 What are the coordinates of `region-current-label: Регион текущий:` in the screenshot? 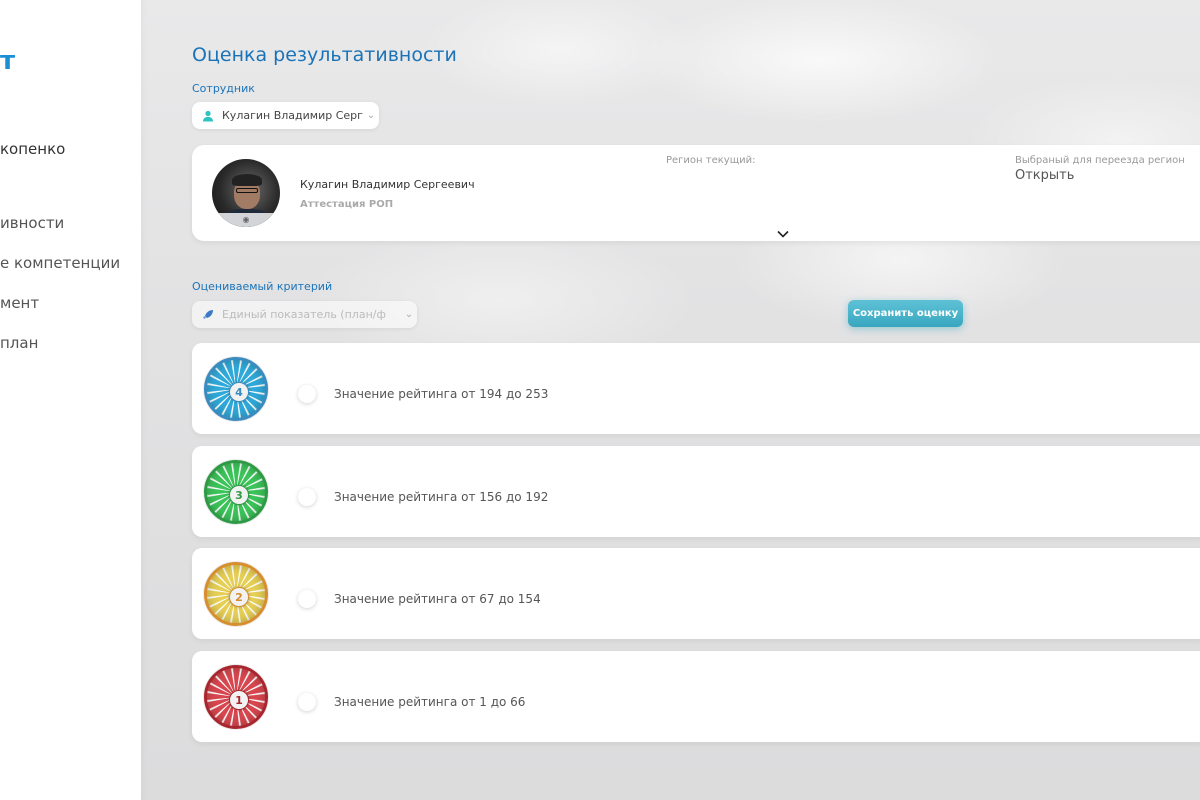 It's located at (711, 160).